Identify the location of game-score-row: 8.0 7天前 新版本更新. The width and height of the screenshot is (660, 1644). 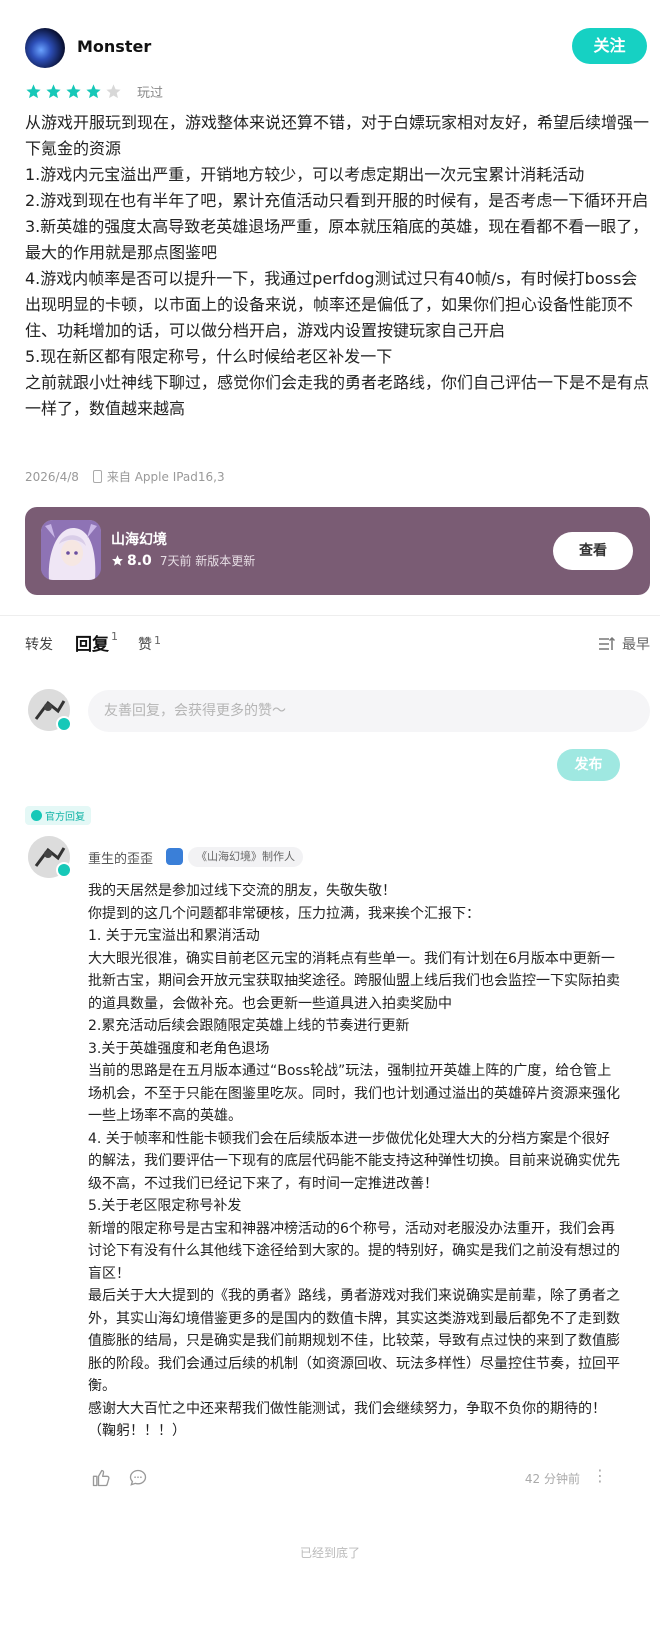
(183, 560).